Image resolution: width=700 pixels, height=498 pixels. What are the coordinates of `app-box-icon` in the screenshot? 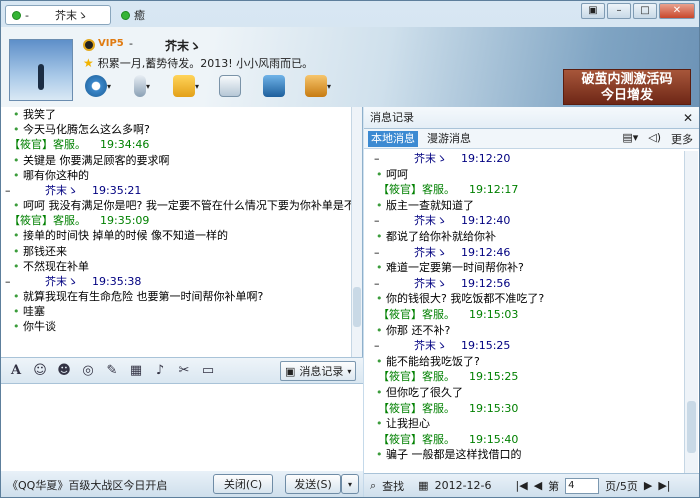 It's located at (315, 86).